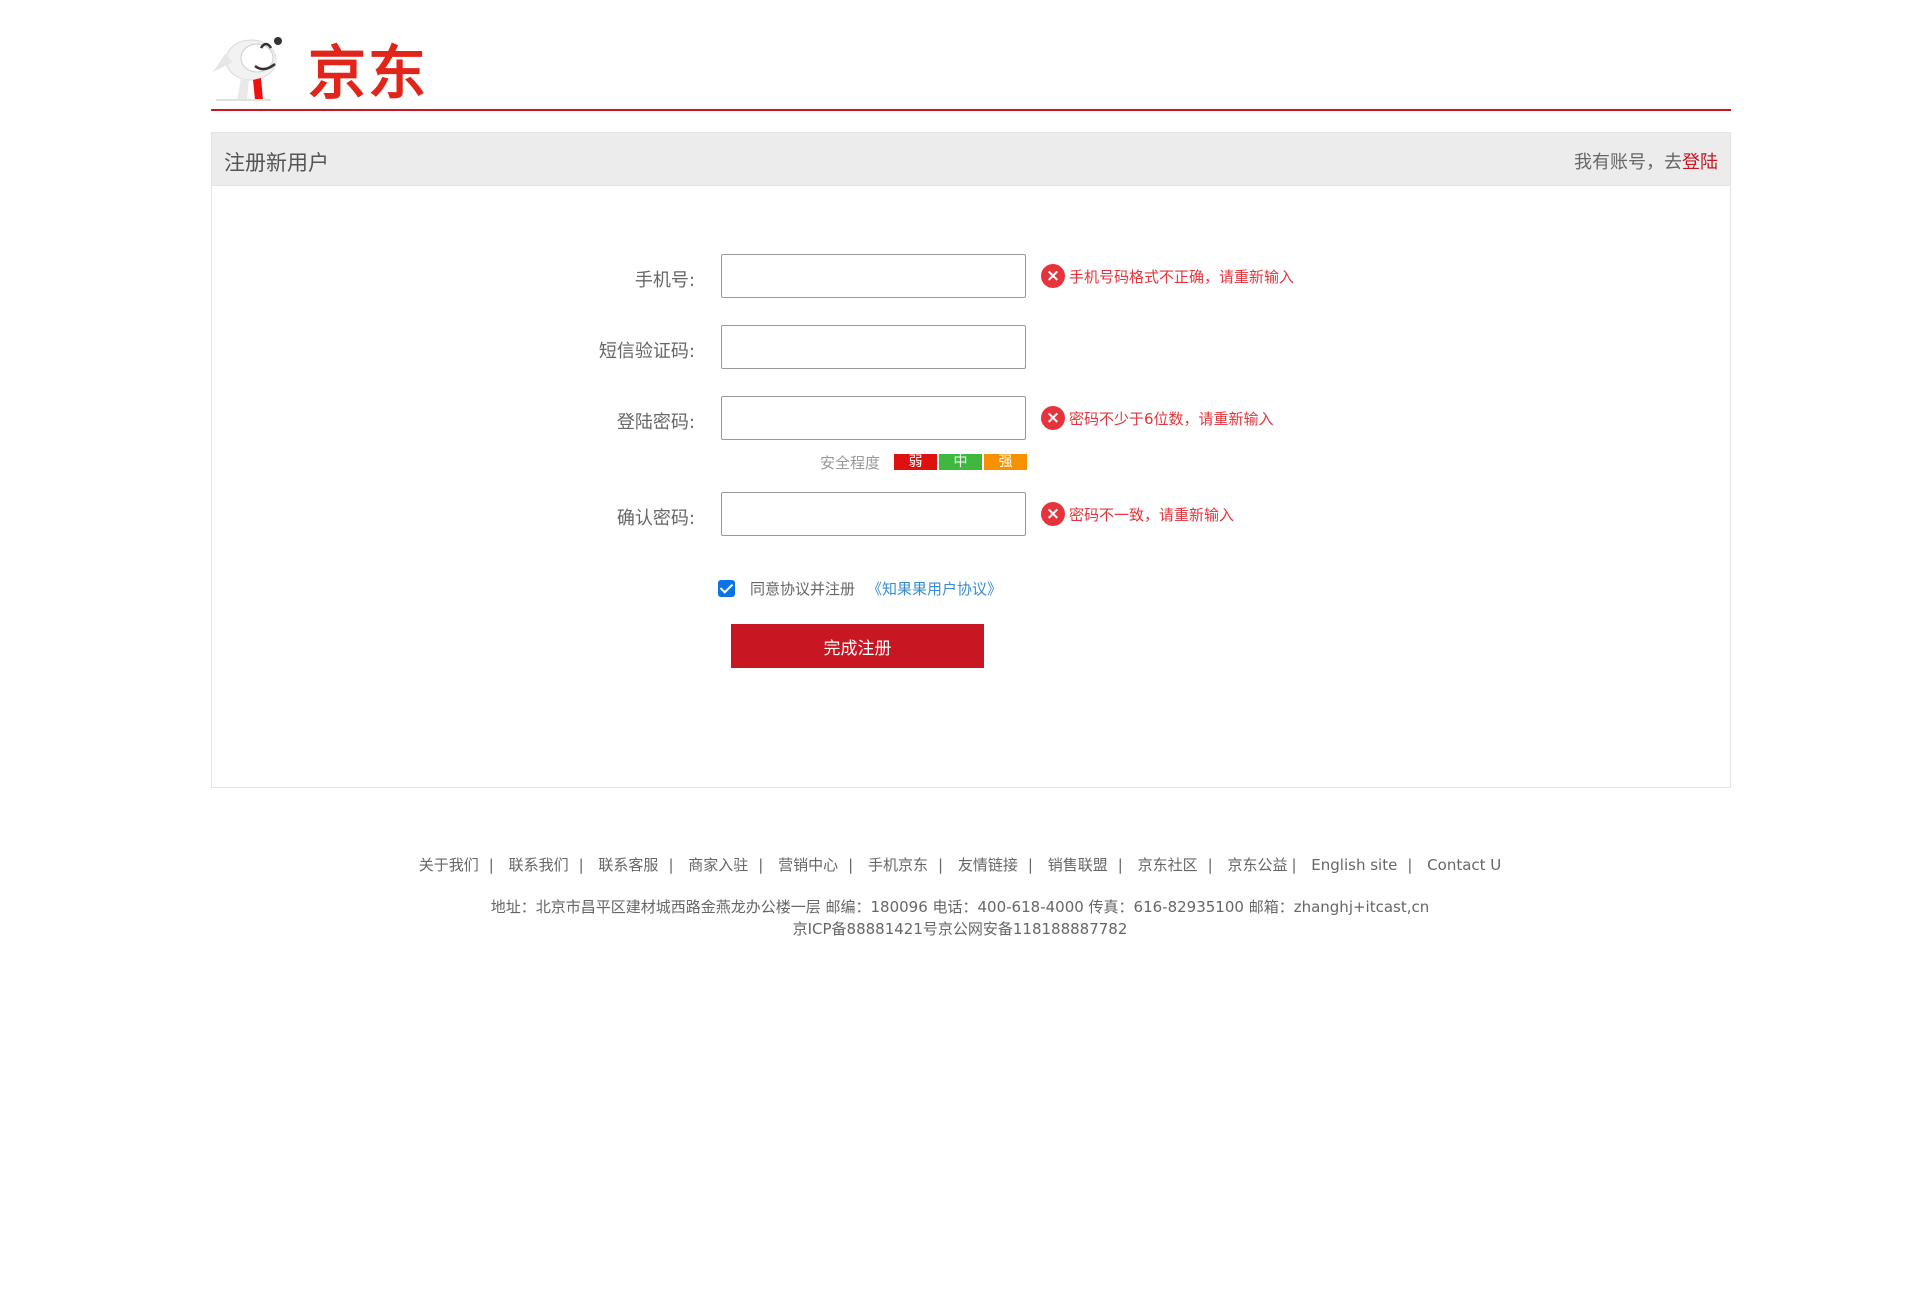 The height and width of the screenshot is (1300, 1920). What do you see at coordinates (934, 588) in the screenshot?
I see `agreement-link: 《知果果用户协议》` at bounding box center [934, 588].